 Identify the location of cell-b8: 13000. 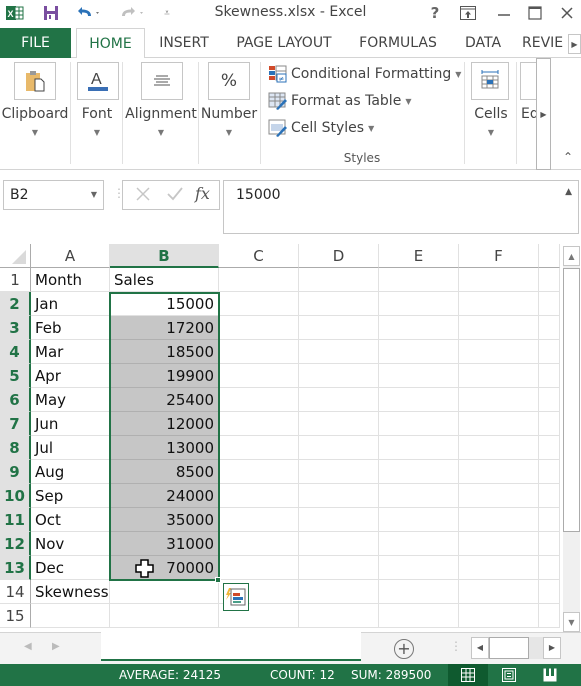
(164, 448).